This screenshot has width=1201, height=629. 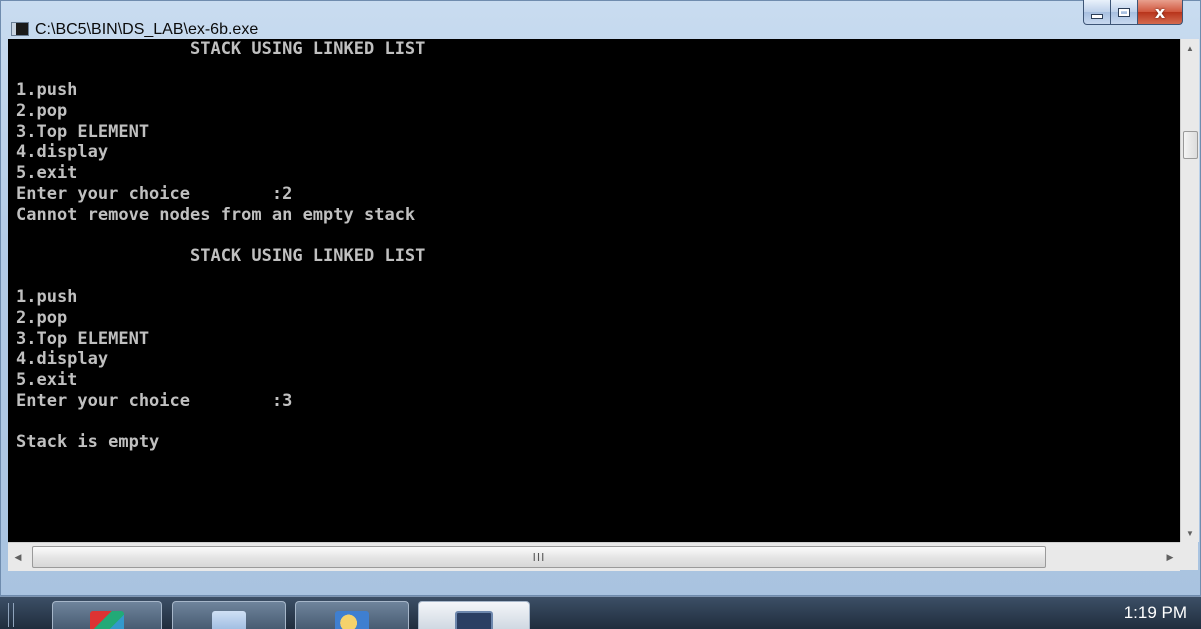 I want to click on close-icon: x, so click(x=1160, y=12).